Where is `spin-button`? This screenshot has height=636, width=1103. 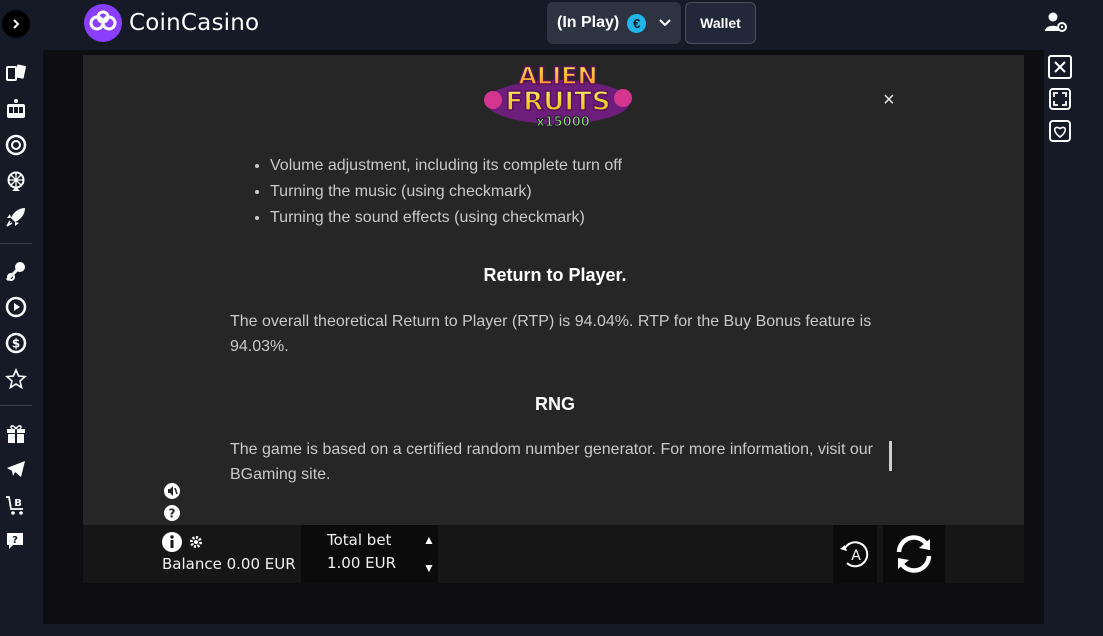
spin-button is located at coordinates (914, 554).